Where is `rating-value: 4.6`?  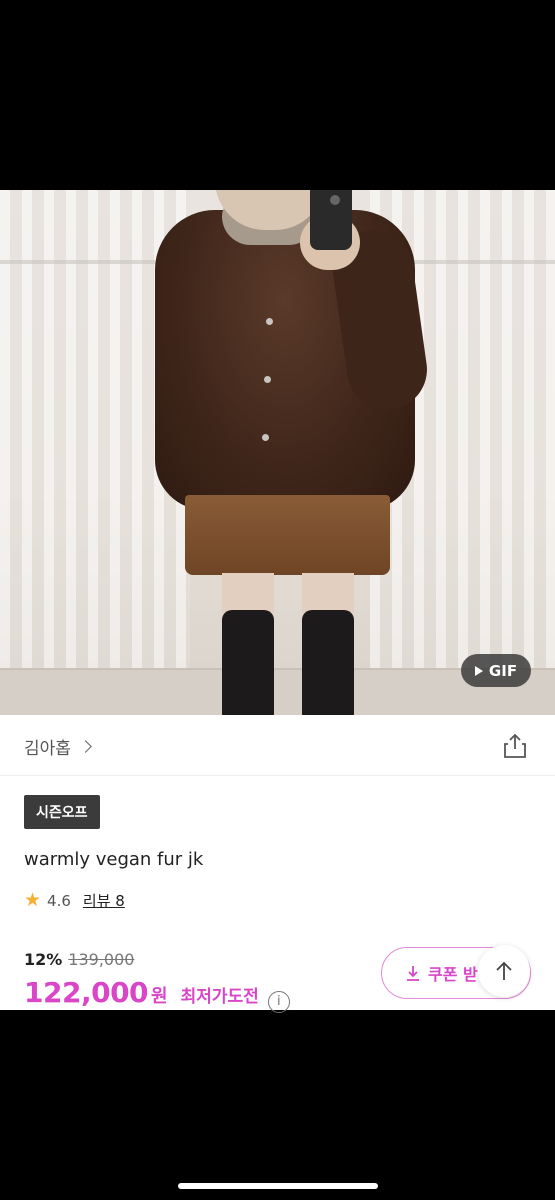
rating-value: 4.6 is located at coordinates (59, 900).